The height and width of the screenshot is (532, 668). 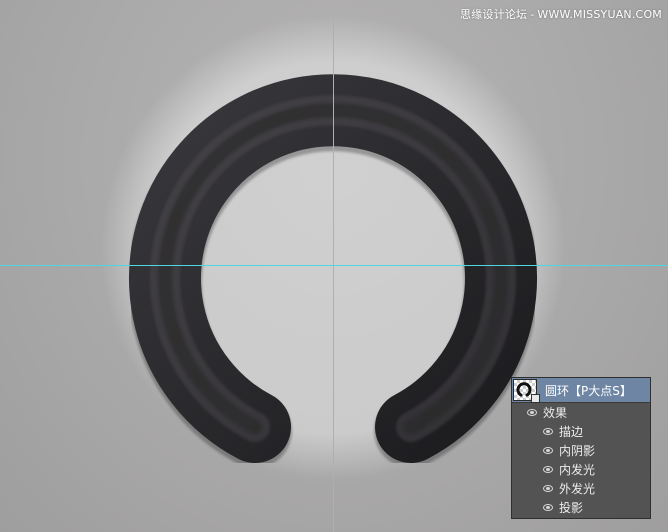 I want to click on layer-thumbnail, so click(x=526, y=391).